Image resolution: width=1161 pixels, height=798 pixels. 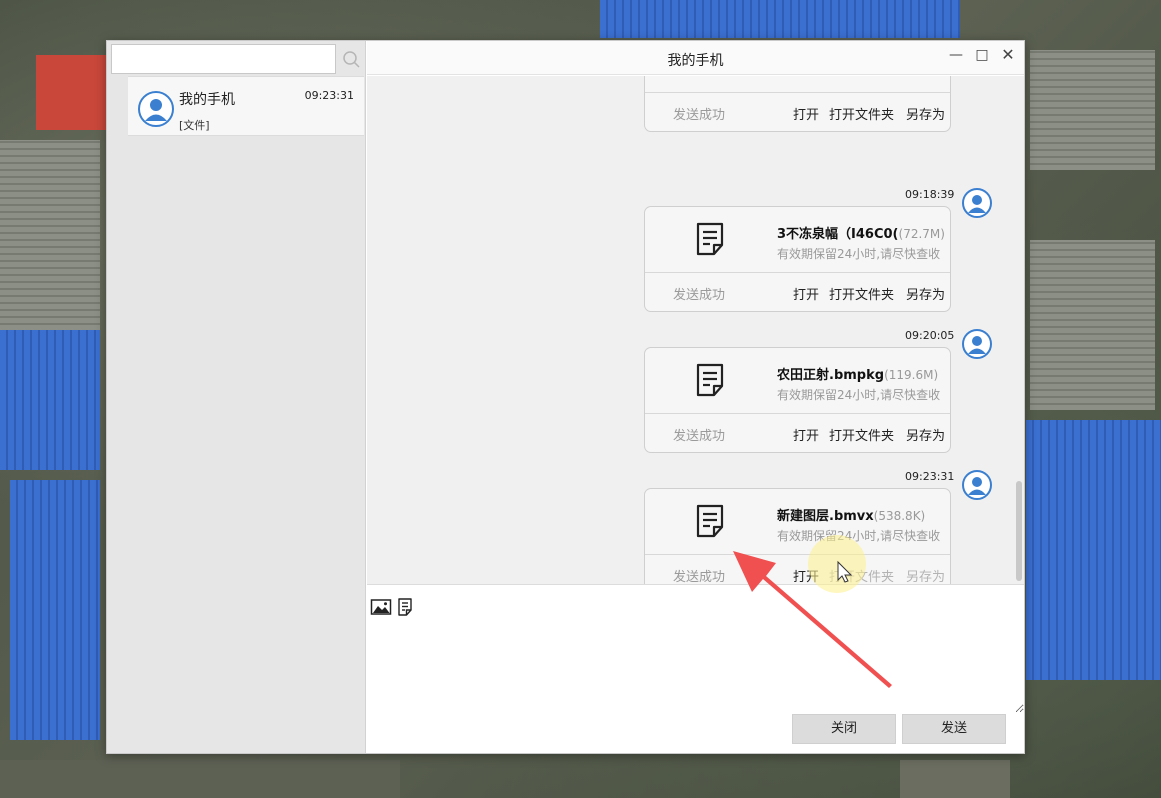 I want to click on message-time: 09:18:39, so click(x=930, y=194).